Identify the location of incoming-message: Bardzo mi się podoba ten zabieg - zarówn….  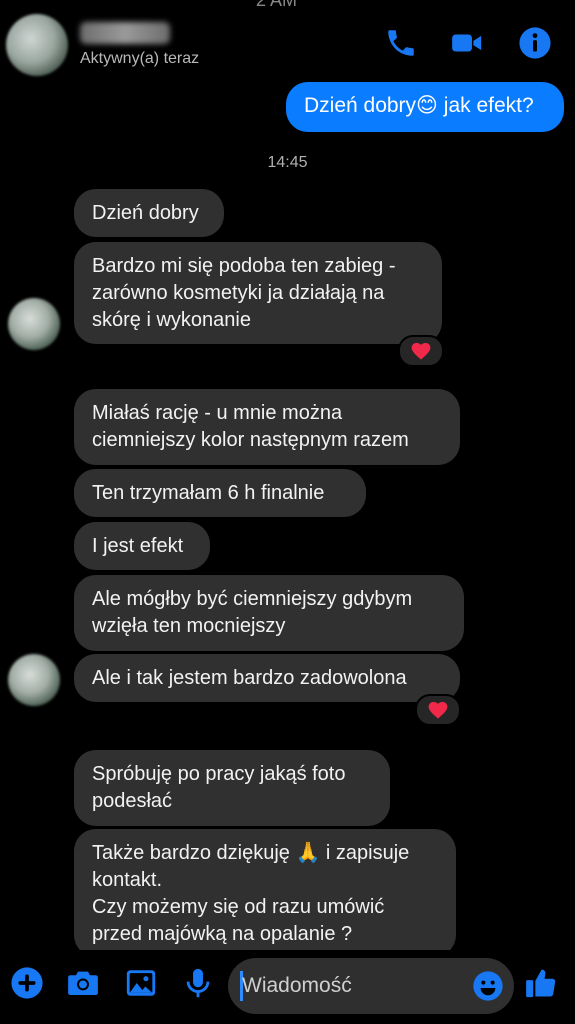
(258, 293).